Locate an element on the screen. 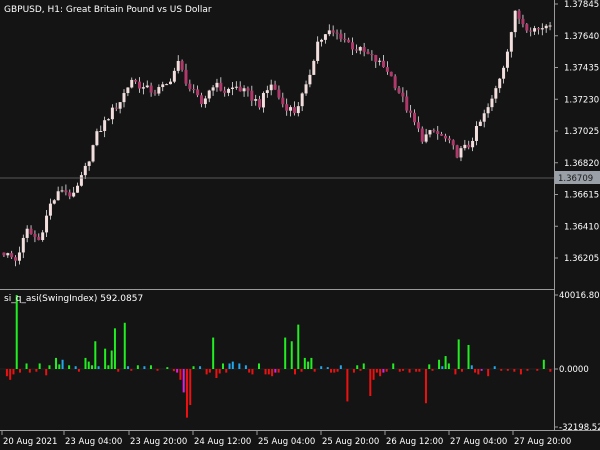 The height and width of the screenshot is (450, 600). price-tick-label: 1.36820 is located at coordinates (581, 164).